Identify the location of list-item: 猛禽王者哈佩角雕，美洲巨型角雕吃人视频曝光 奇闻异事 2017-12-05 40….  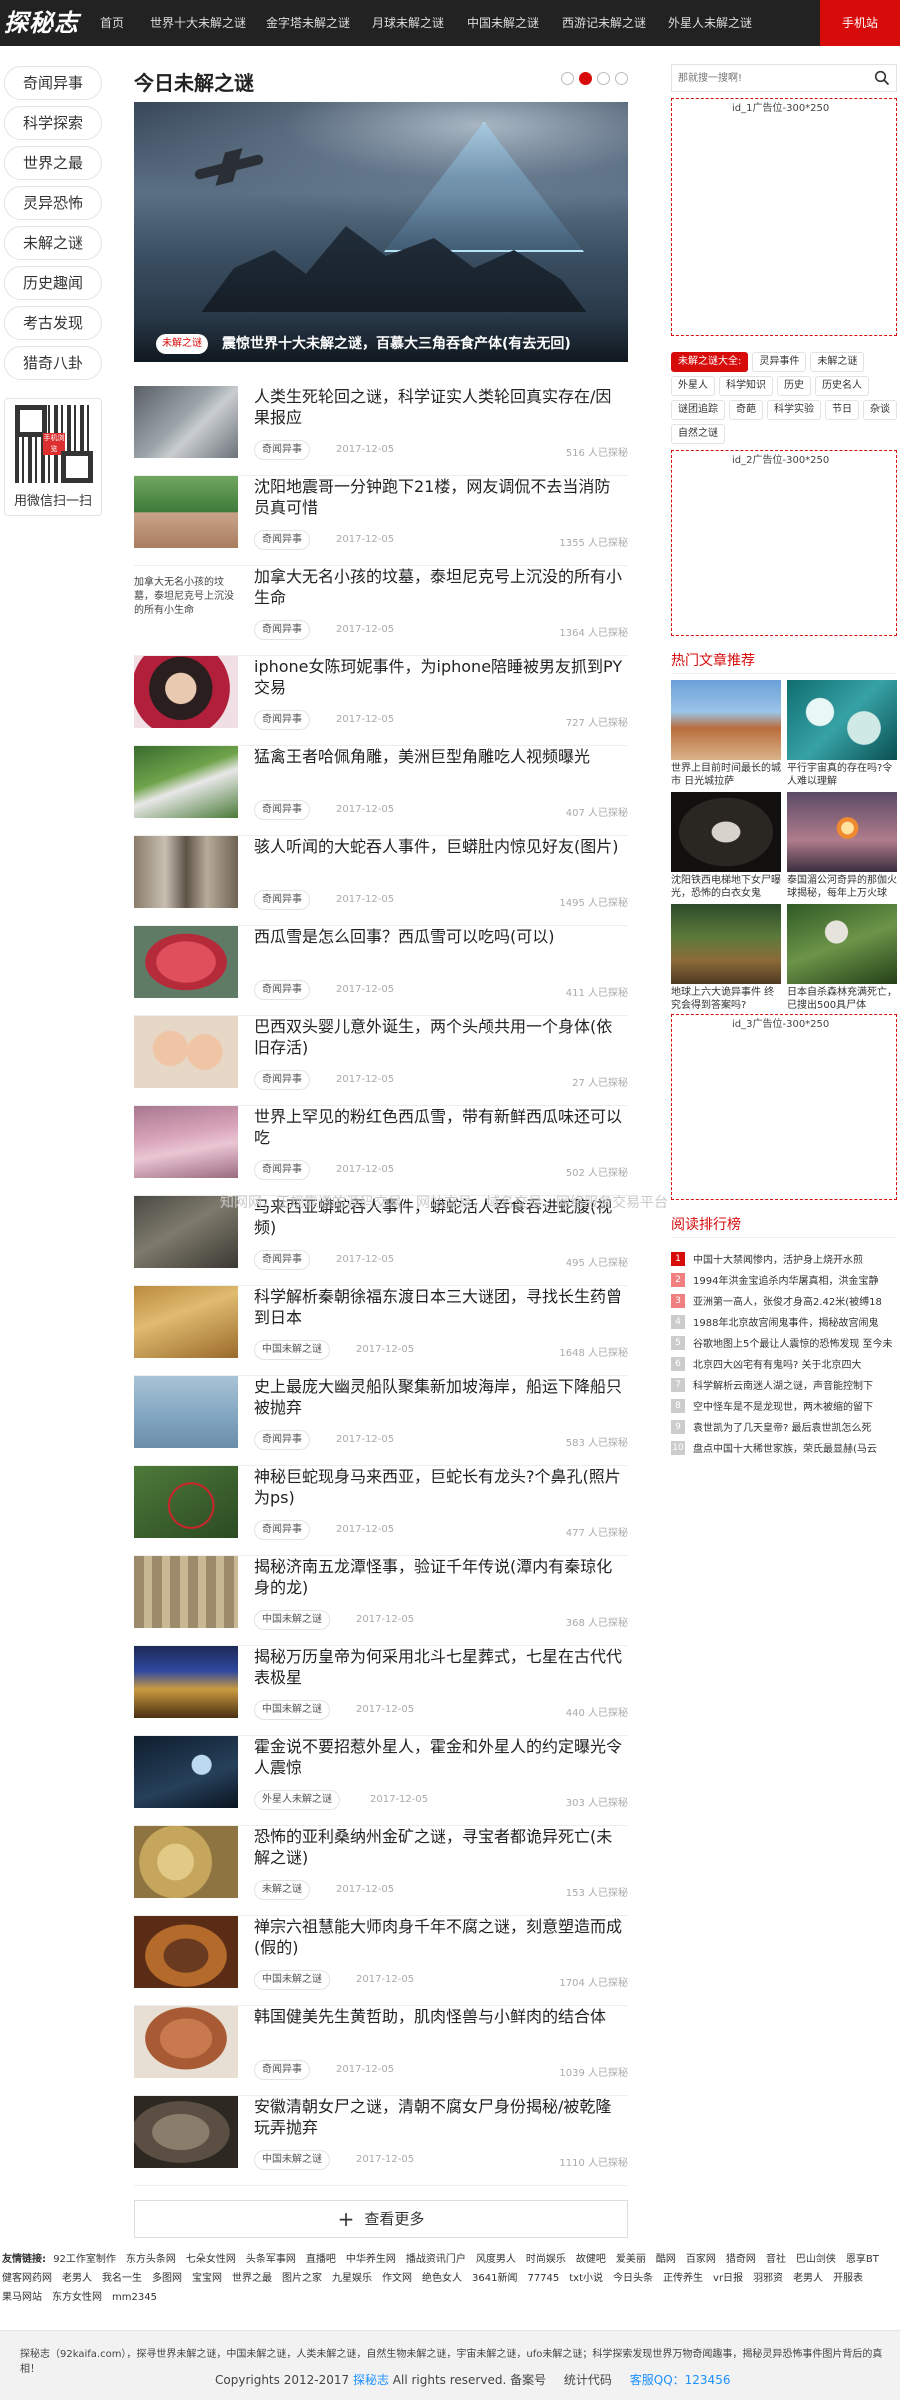
(381, 791).